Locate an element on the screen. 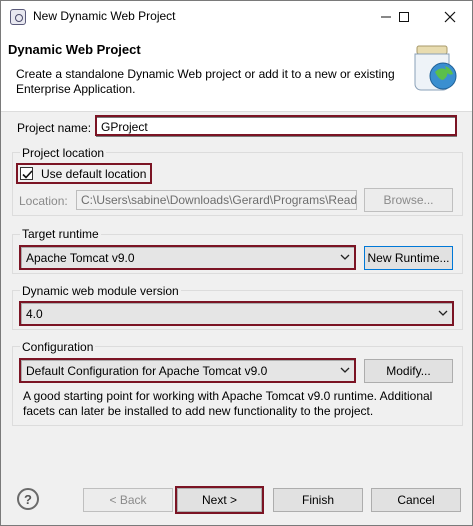 Image resolution: width=473 pixels, height=526 pixels. maximize-button is located at coordinates (404, 16).